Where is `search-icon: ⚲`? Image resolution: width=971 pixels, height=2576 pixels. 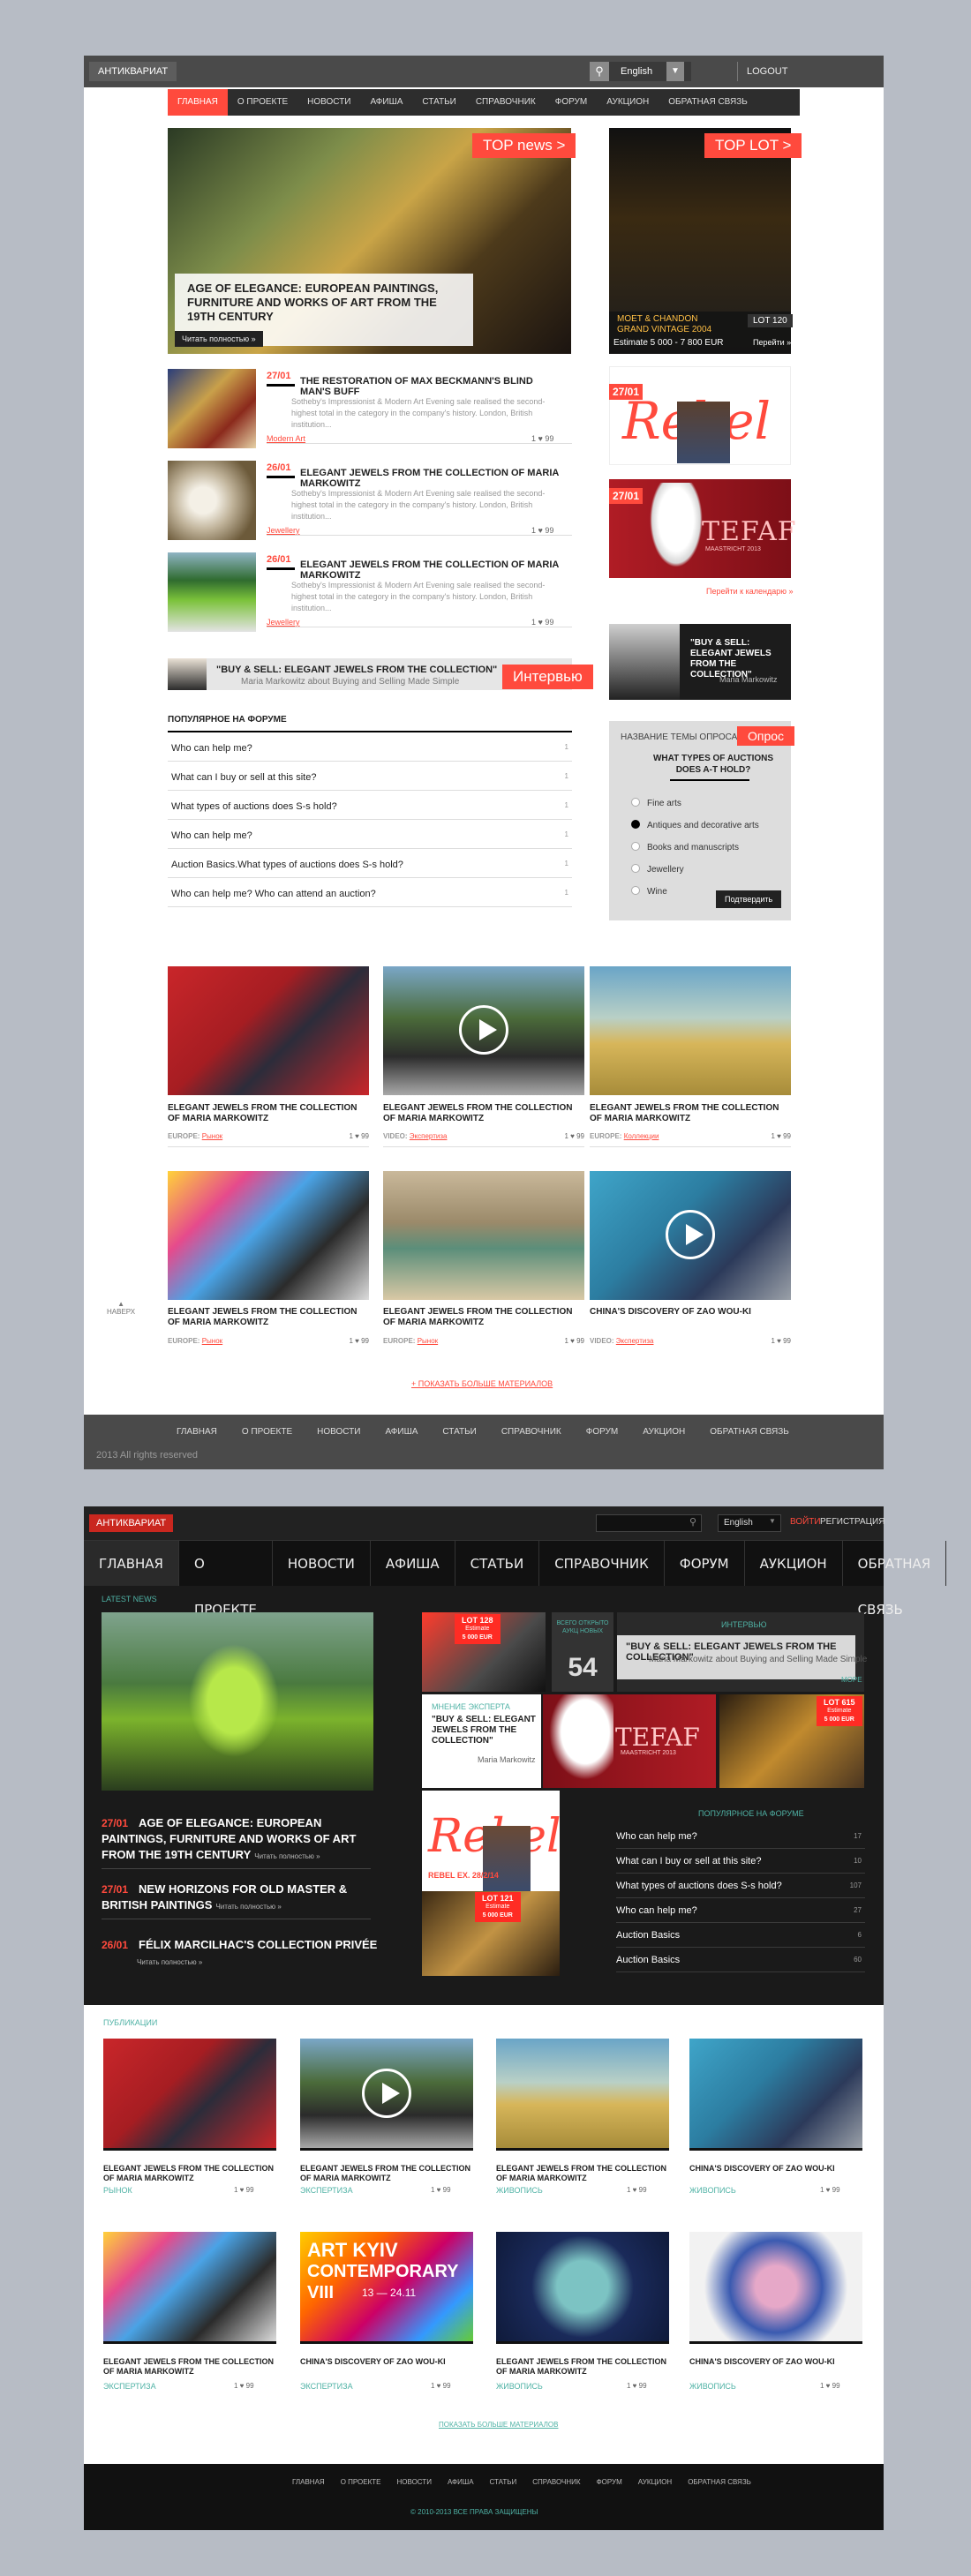
search-icon: ⚲ is located at coordinates (692, 1522).